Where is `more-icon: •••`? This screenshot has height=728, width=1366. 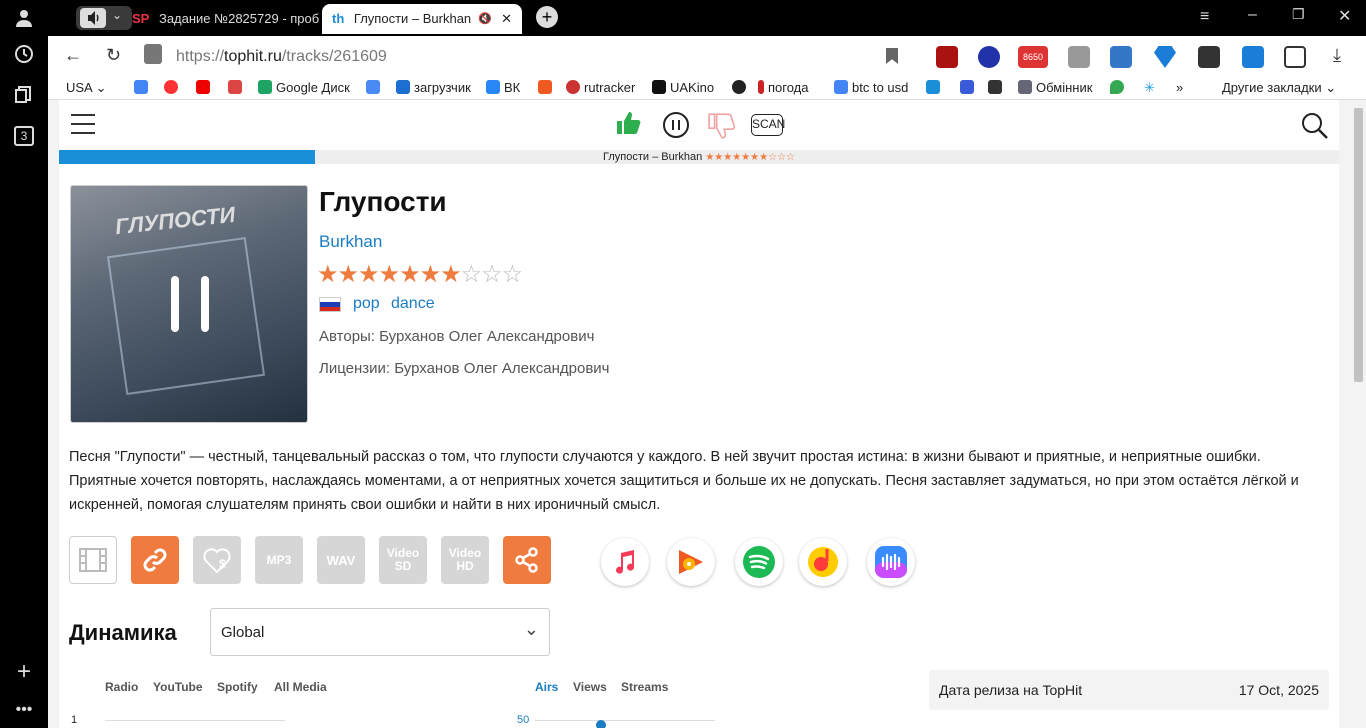 more-icon: ••• is located at coordinates (24, 710).